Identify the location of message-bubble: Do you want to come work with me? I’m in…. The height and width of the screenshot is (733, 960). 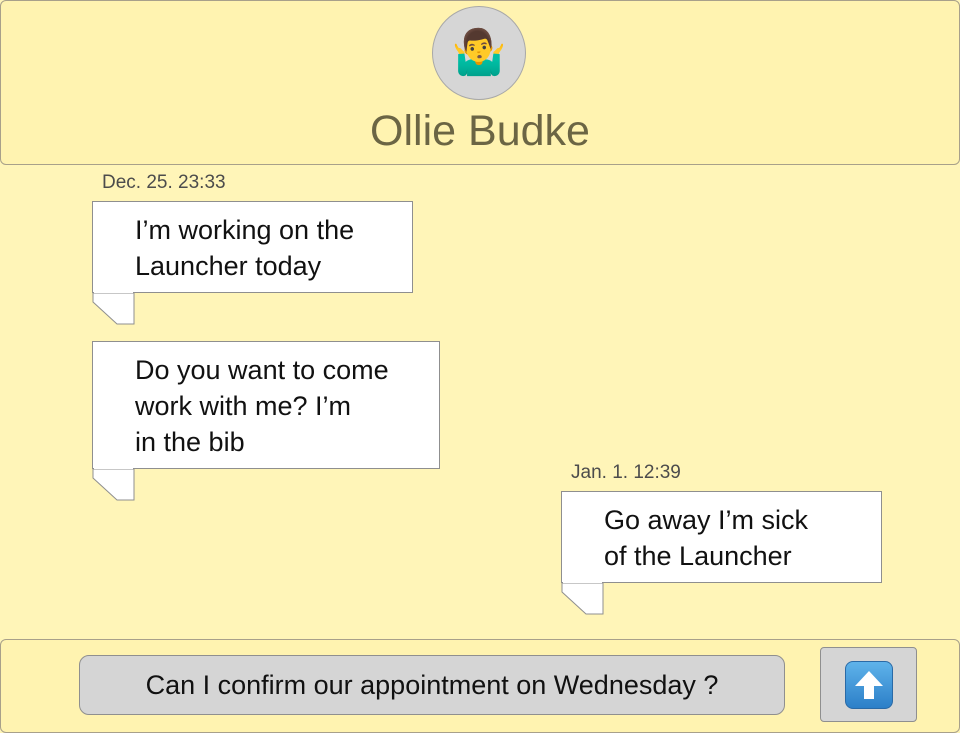
(266, 405).